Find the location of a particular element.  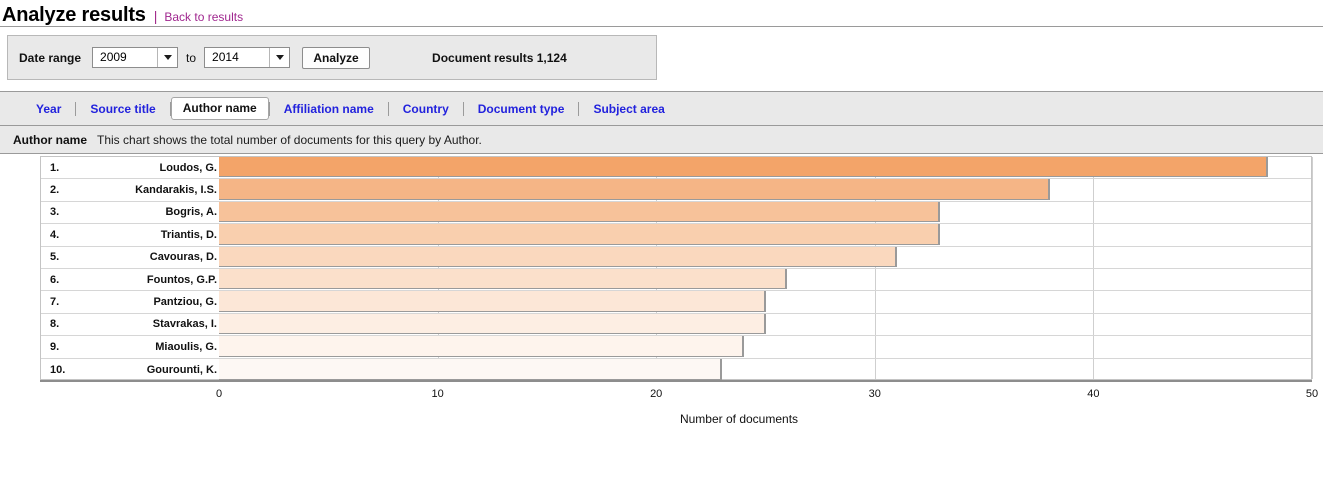

chart-row: 4. Triantis, D. is located at coordinates (676, 235).